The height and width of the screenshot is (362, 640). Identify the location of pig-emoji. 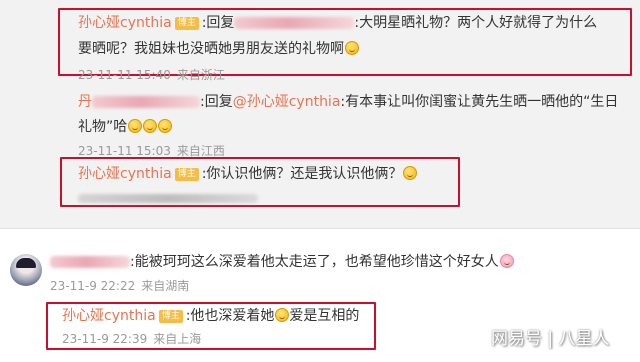
(506, 261).